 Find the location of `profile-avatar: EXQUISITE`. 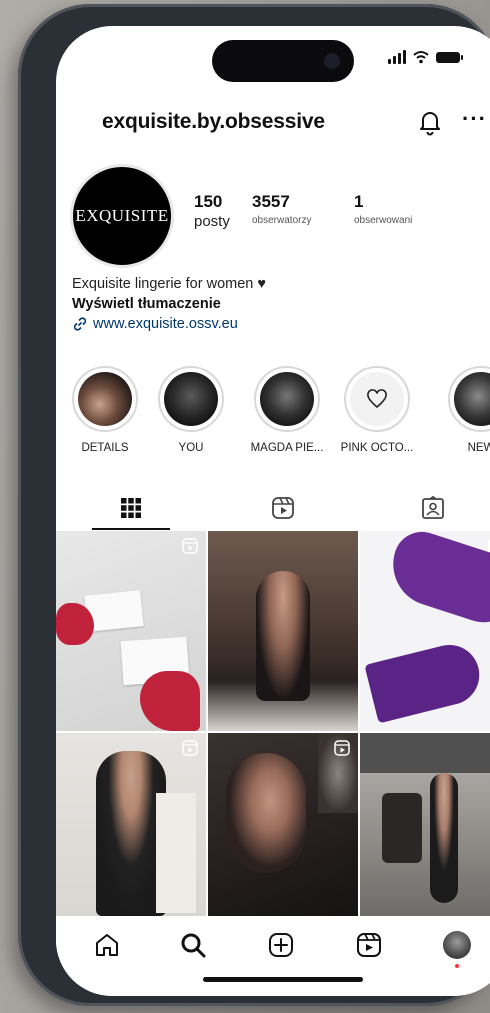

profile-avatar: EXQUISITE is located at coordinates (122, 216).